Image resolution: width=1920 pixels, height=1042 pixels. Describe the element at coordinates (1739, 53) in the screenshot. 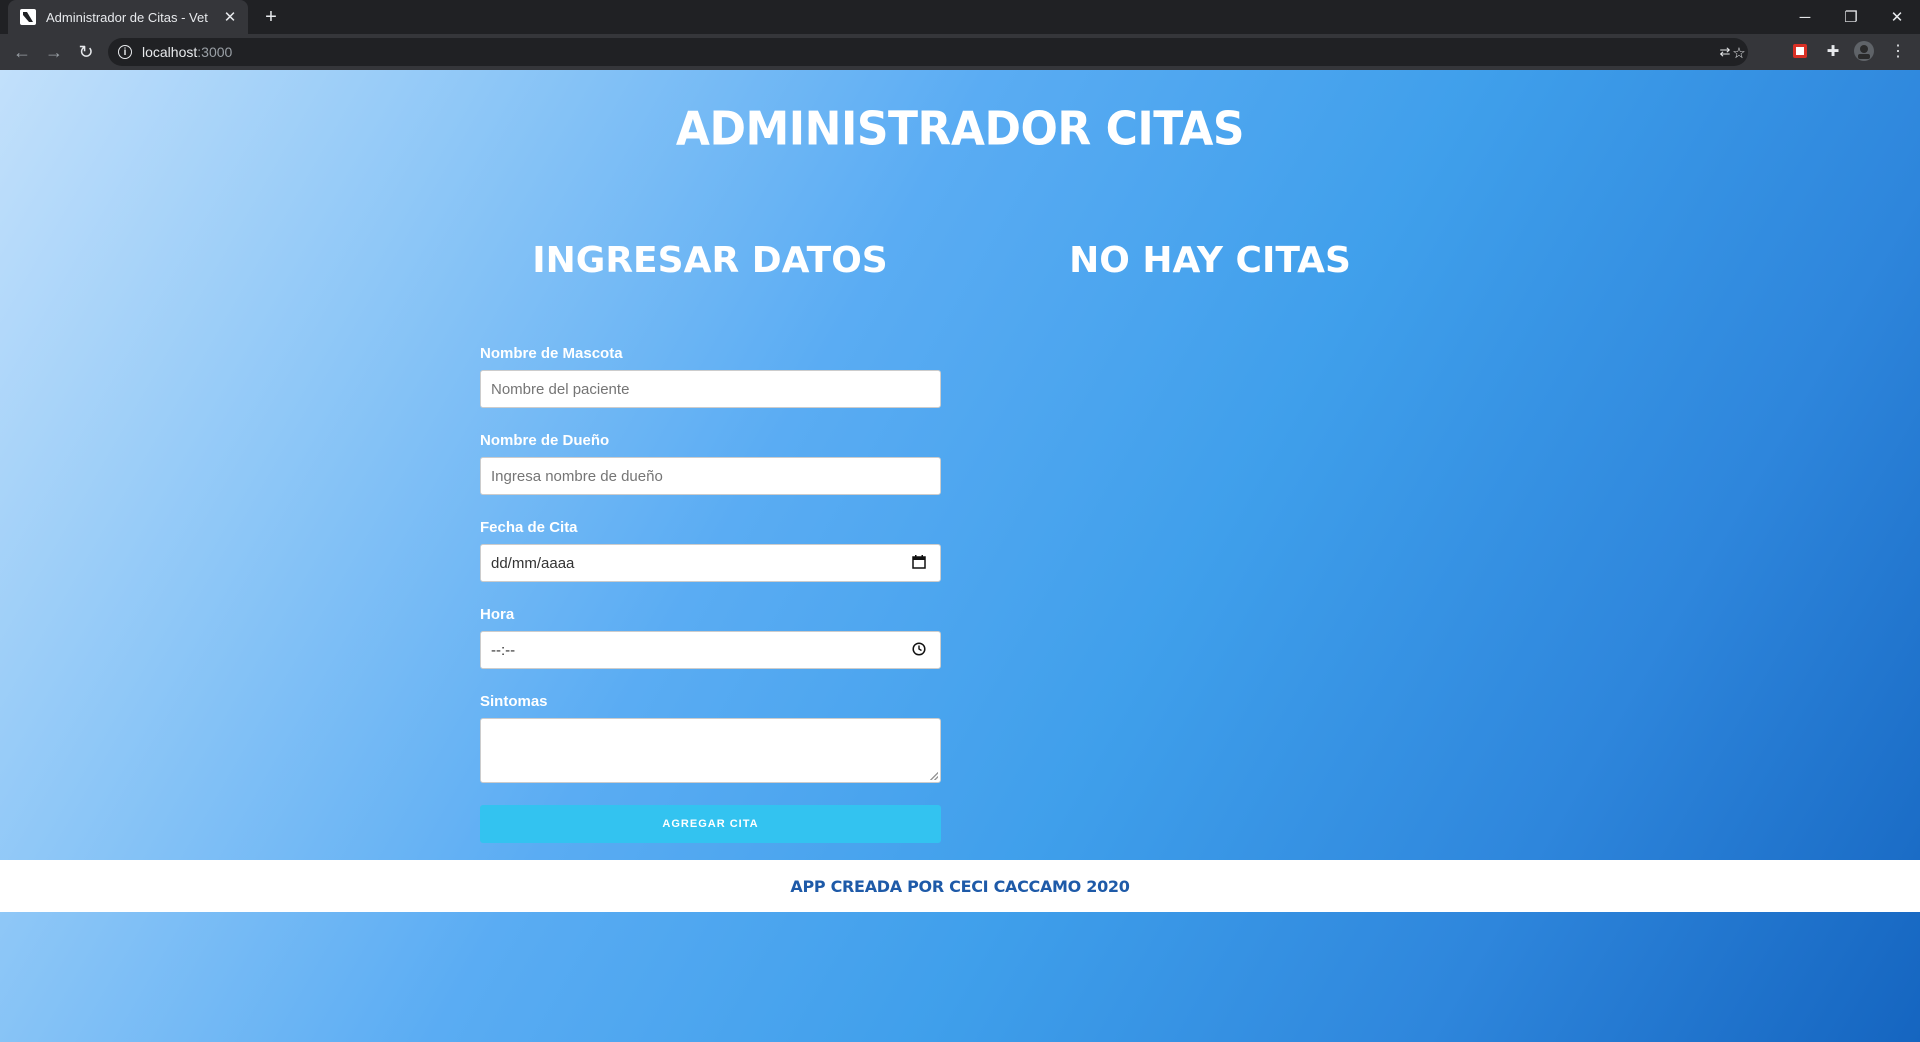

I see `bookmark-star-icon: ☆` at that location.